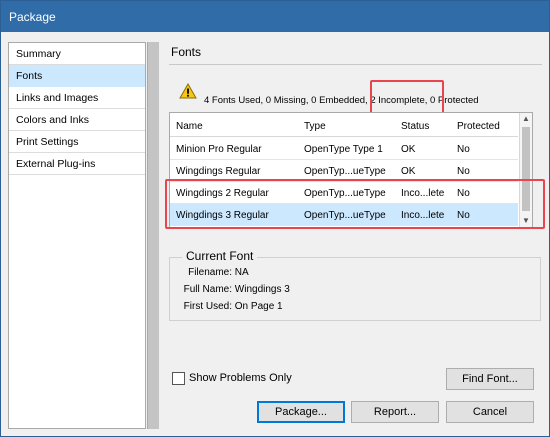 The width and height of the screenshot is (550, 437). Describe the element at coordinates (258, 306) in the screenshot. I see `firstused-value: On Page 1` at that location.